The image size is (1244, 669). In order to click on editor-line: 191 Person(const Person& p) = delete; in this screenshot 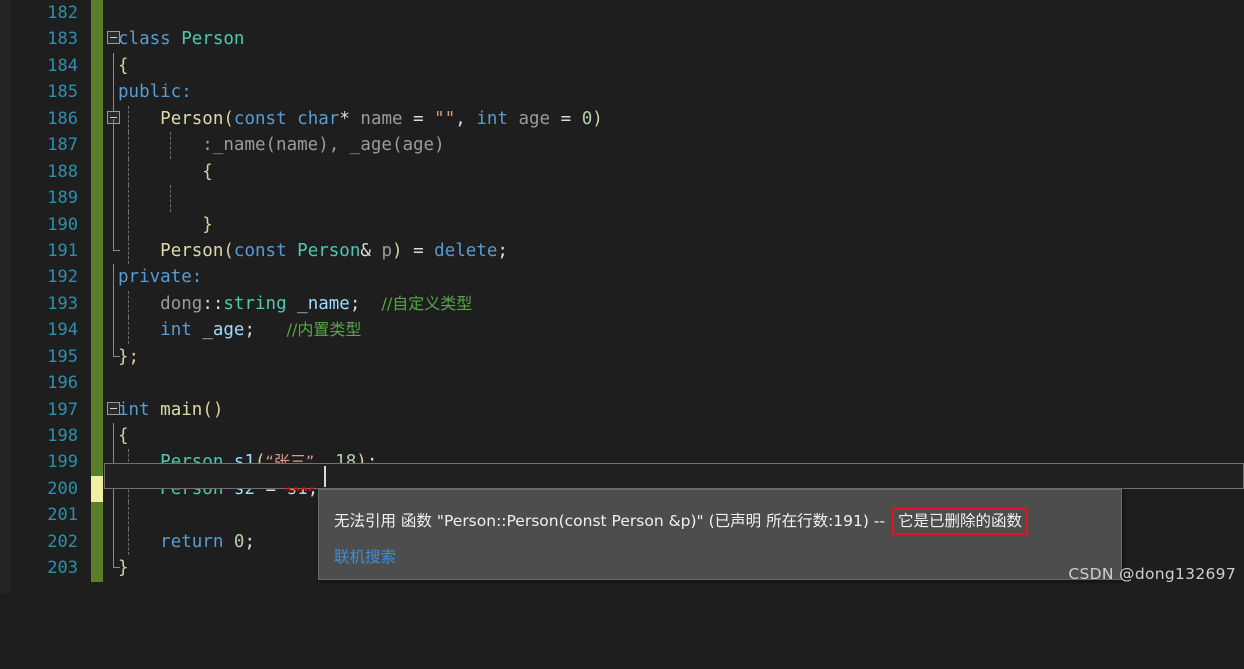, I will do `click(622, 251)`.